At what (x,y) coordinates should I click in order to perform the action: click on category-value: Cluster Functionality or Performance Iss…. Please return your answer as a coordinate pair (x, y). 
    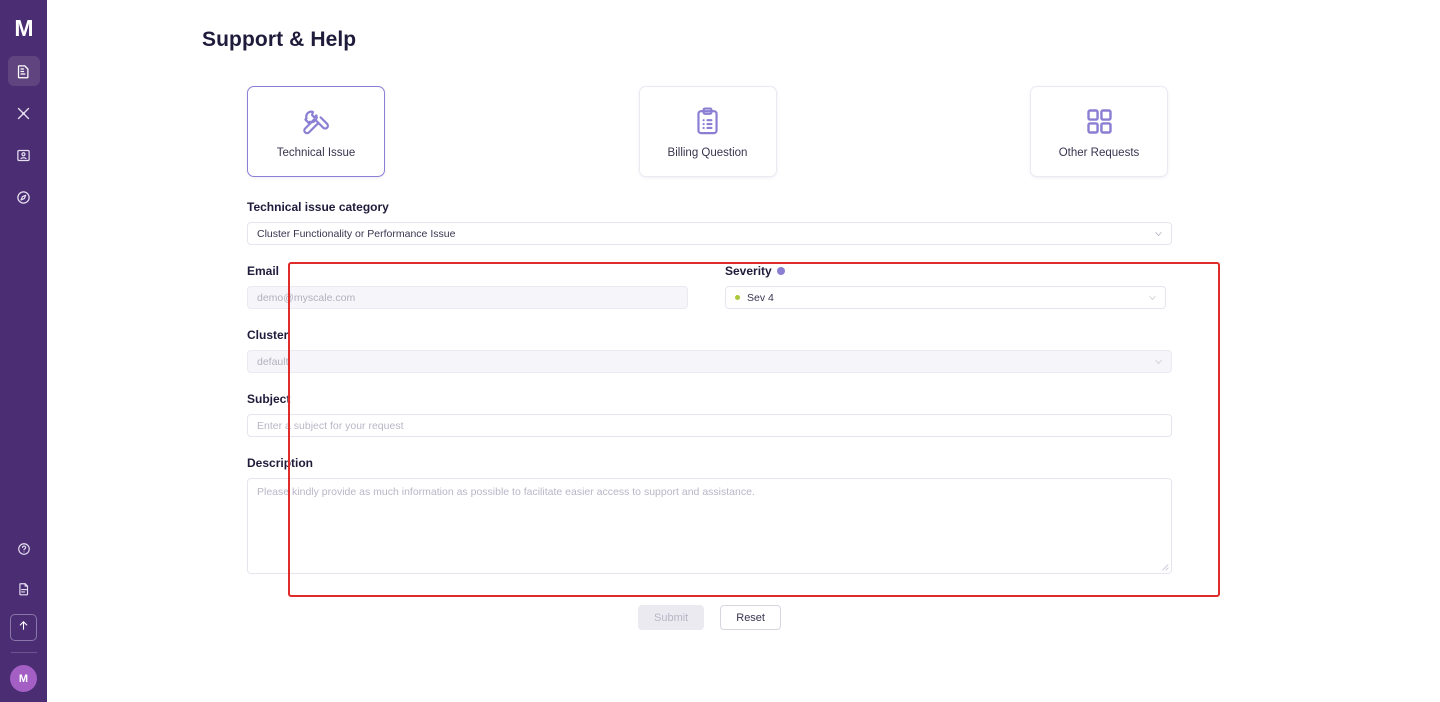
    Looking at the image, I should click on (356, 233).